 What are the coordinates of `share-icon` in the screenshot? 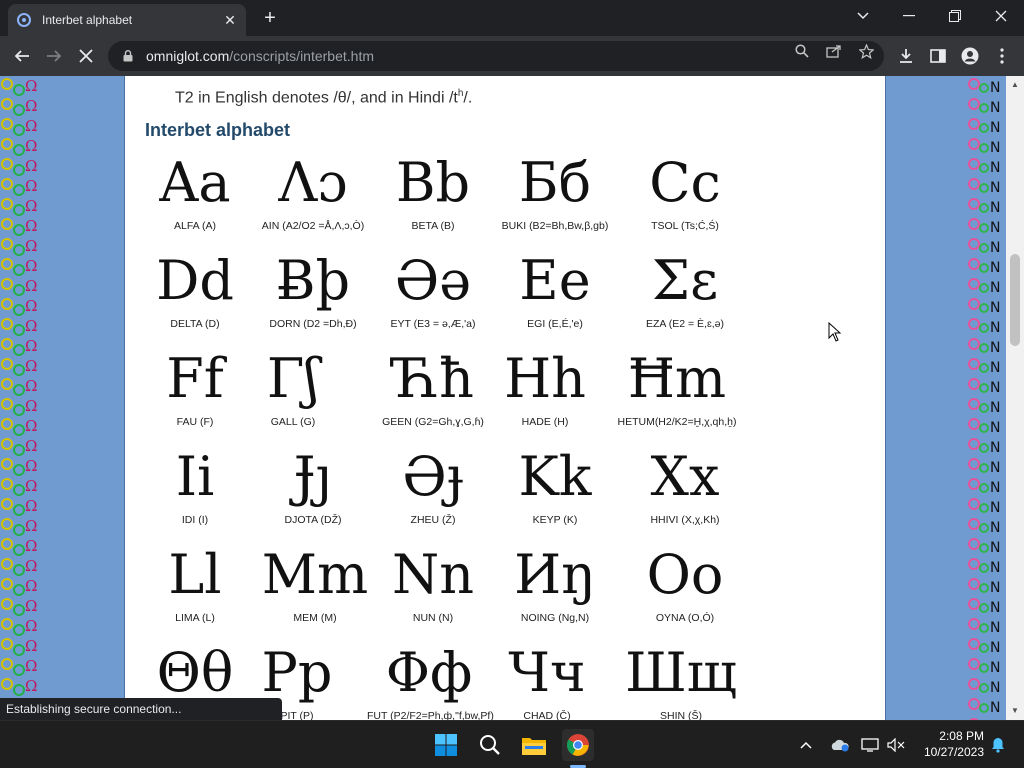 It's located at (834, 51).